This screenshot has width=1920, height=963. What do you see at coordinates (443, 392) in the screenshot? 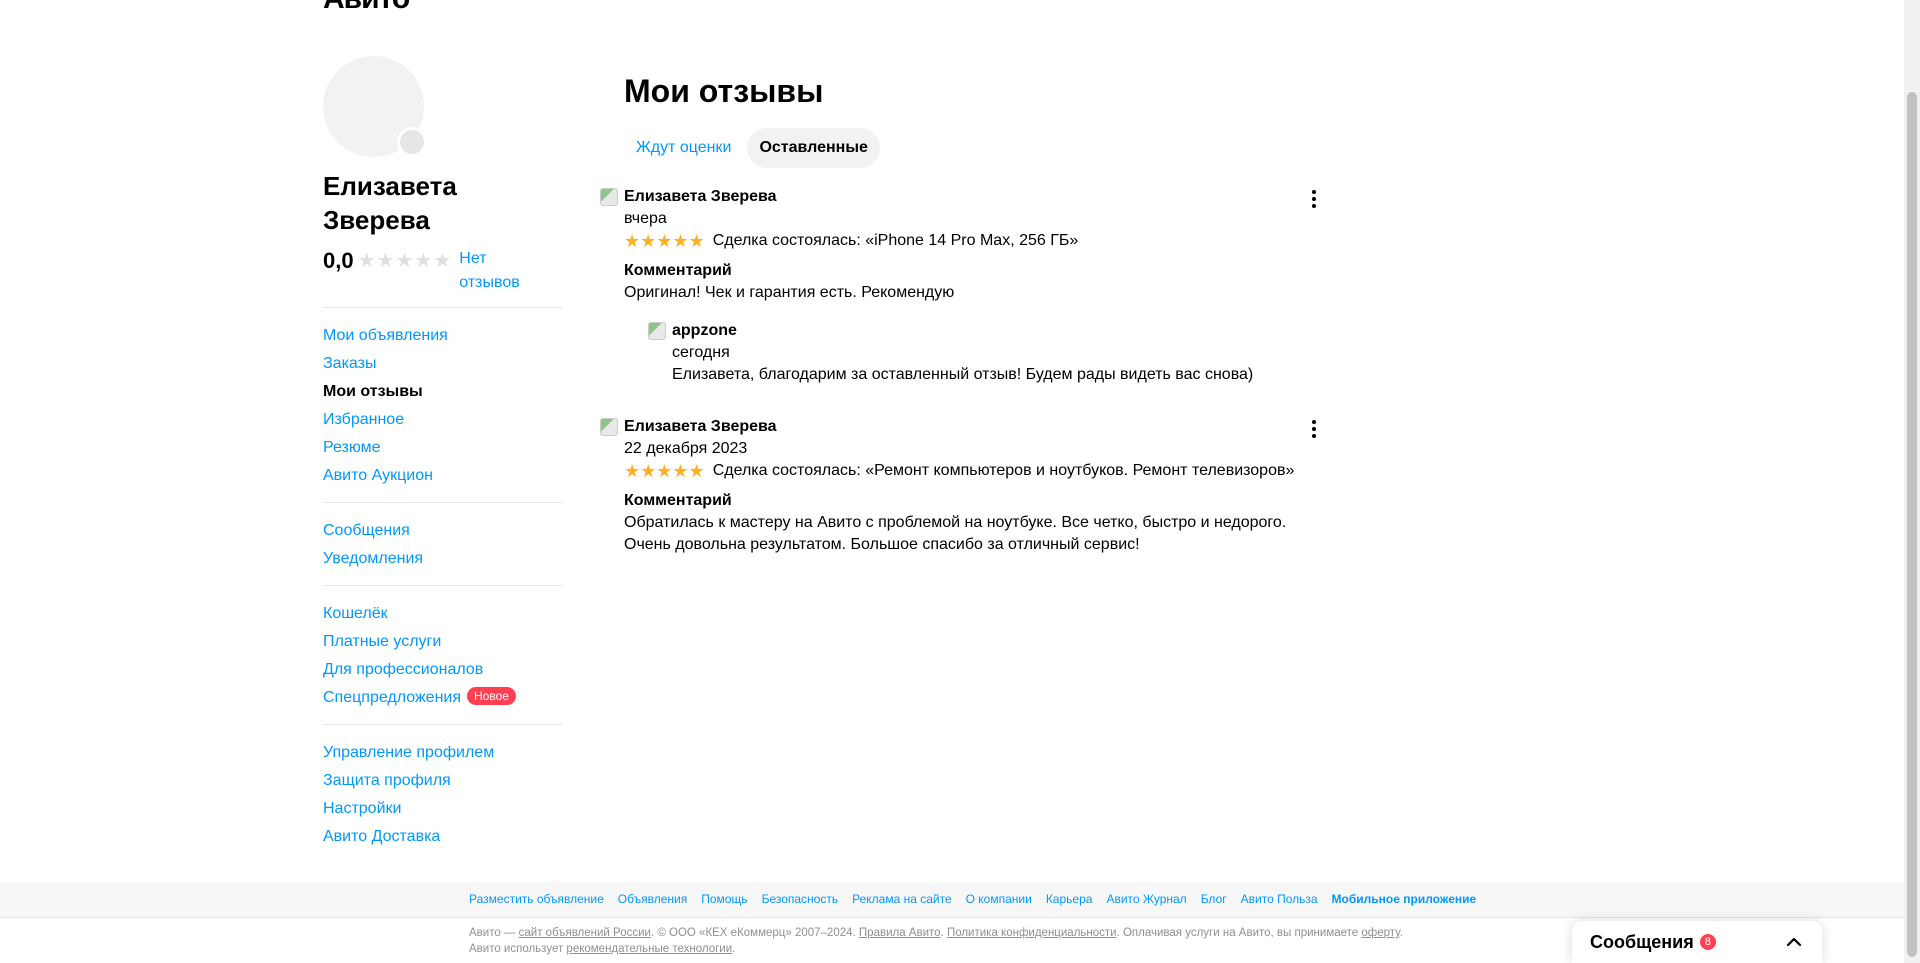
I see `sidebar-item-my-reviews: Мои отзывы` at bounding box center [443, 392].